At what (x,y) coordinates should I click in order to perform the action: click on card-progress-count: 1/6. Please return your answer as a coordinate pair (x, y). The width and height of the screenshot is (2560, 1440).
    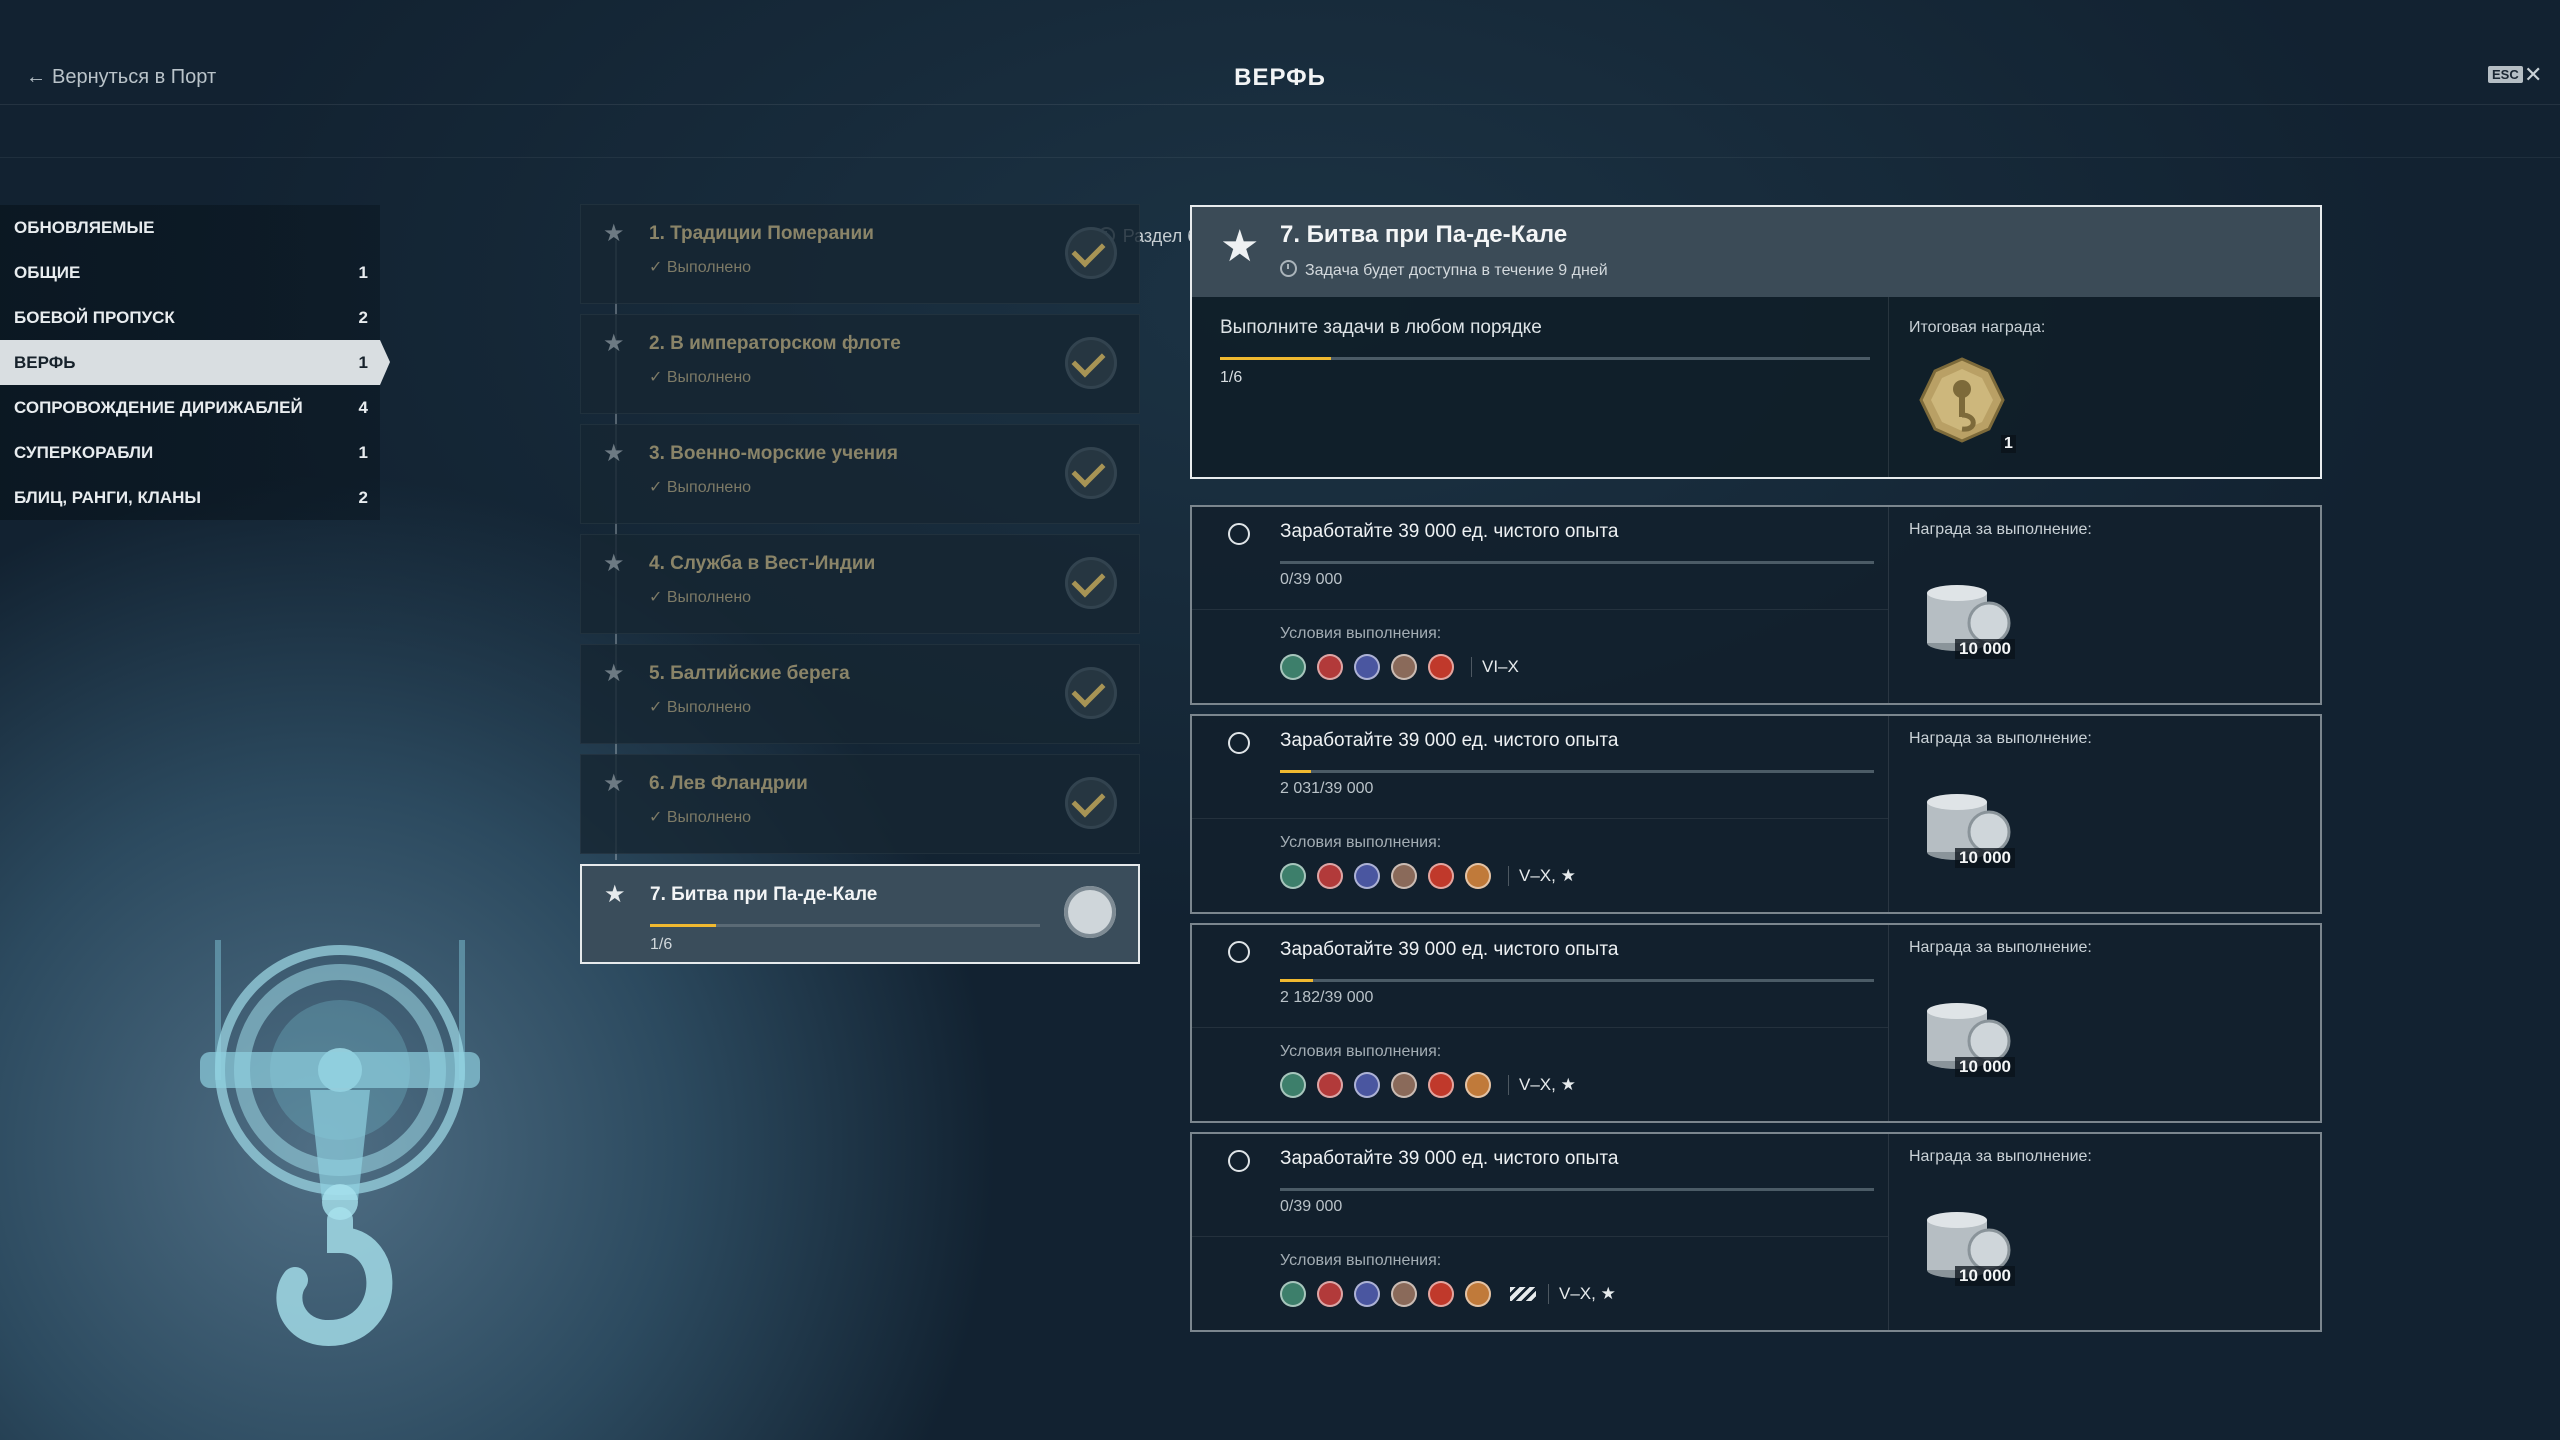
    Looking at the image, I should click on (1231, 377).